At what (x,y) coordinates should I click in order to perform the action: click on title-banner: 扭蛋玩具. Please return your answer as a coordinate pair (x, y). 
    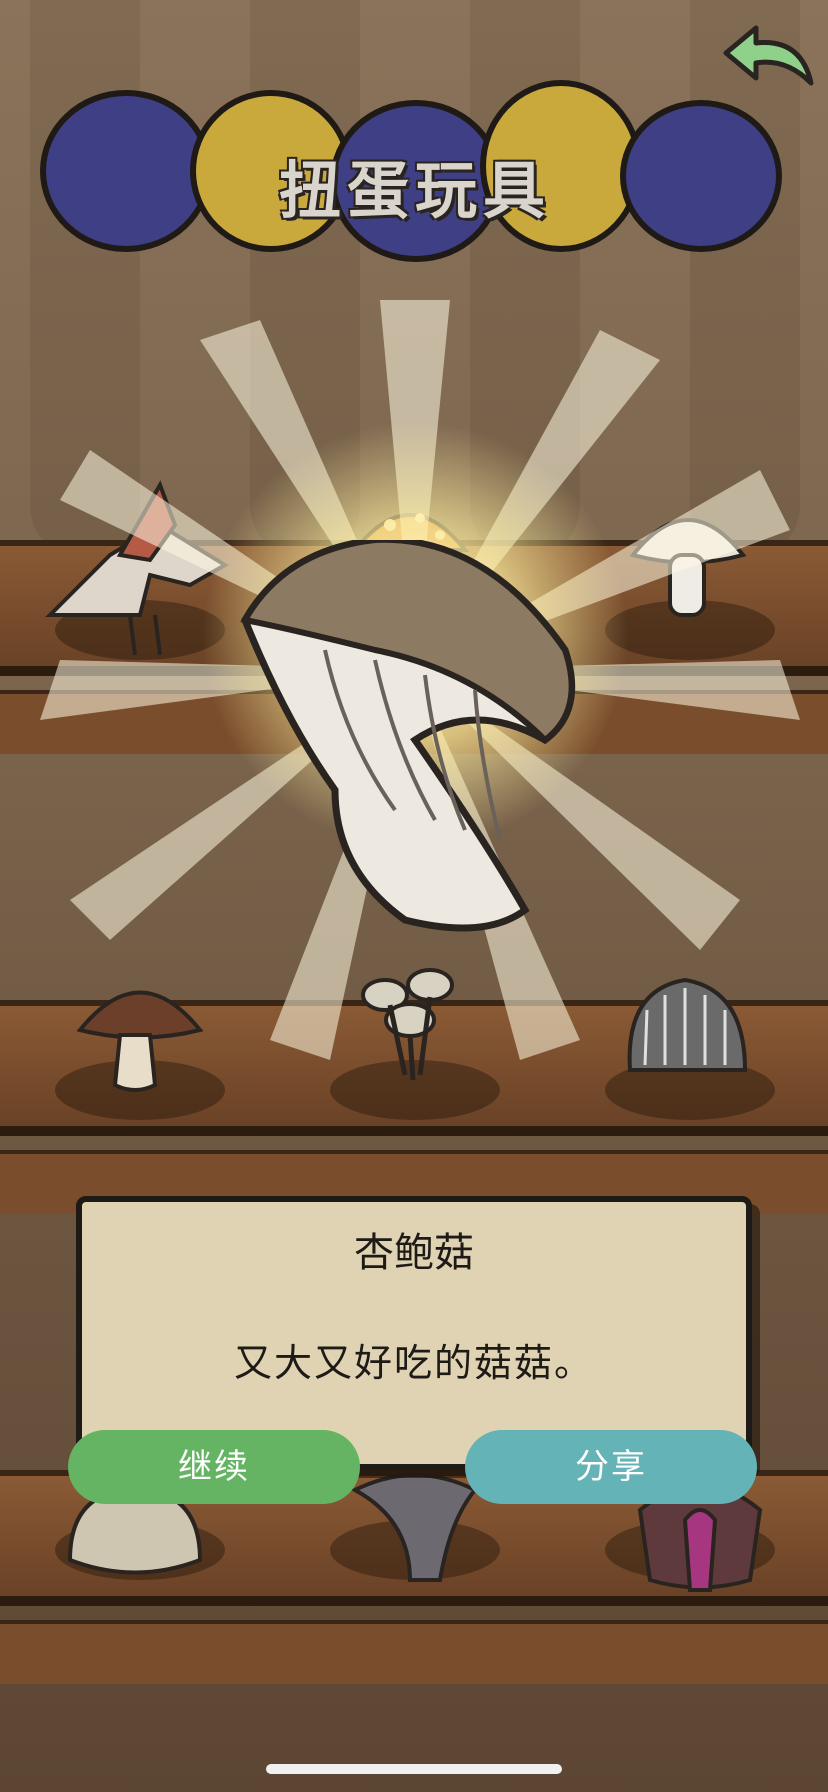
    Looking at the image, I should click on (415, 175).